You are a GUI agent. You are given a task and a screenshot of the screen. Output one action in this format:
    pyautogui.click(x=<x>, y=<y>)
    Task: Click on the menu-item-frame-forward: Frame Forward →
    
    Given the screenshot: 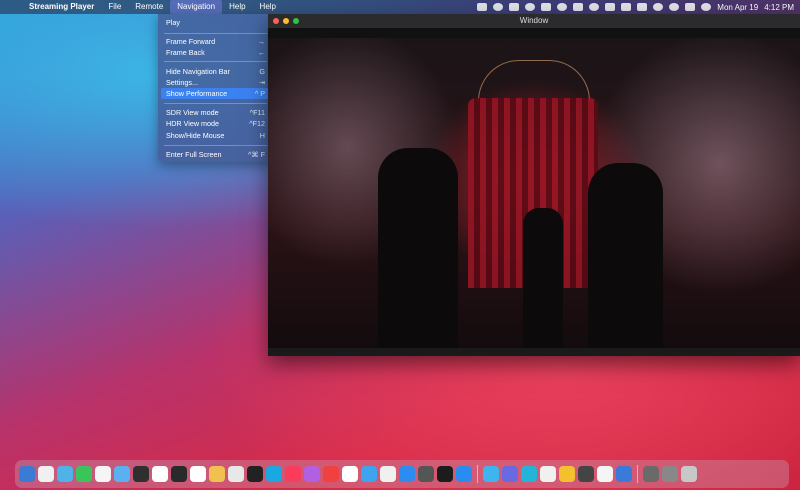 What is the action you would take?
    pyautogui.click(x=215, y=41)
    